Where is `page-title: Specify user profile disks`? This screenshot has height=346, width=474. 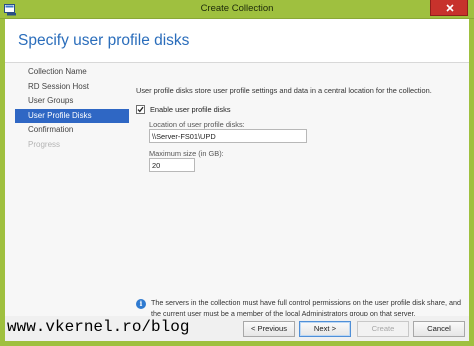
page-title: Specify user profile disks is located at coordinates (104, 40).